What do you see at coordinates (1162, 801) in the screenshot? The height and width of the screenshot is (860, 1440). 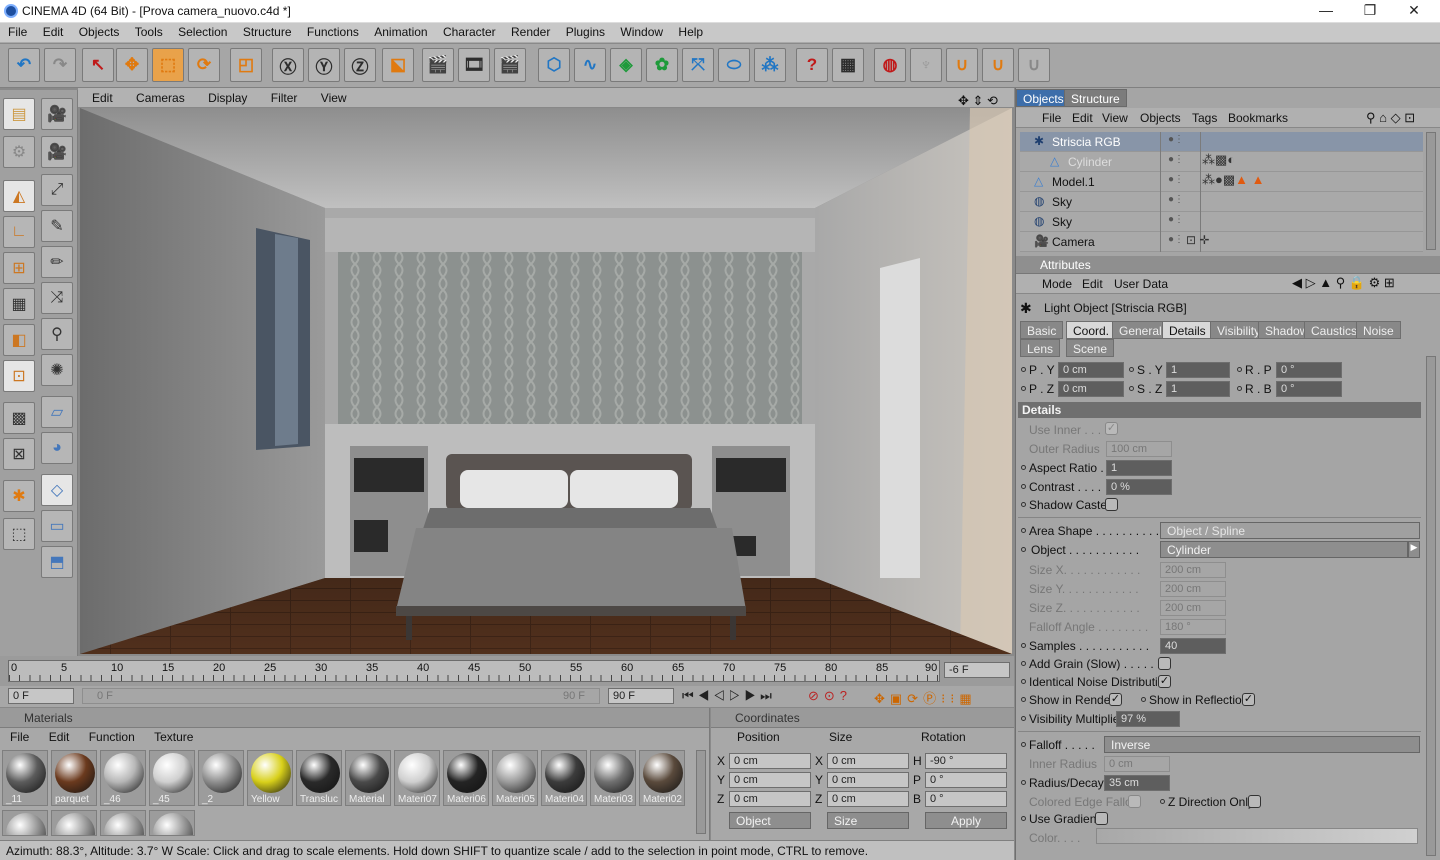 I see `z-direction-anim-dot` at bounding box center [1162, 801].